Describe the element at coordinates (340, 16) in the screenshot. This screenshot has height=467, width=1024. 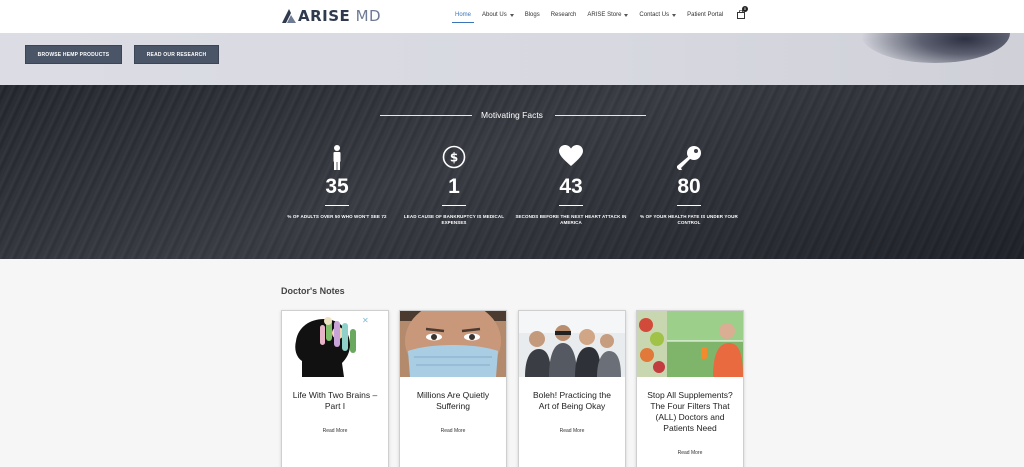
I see `logo-text: ARISE MD` at that location.